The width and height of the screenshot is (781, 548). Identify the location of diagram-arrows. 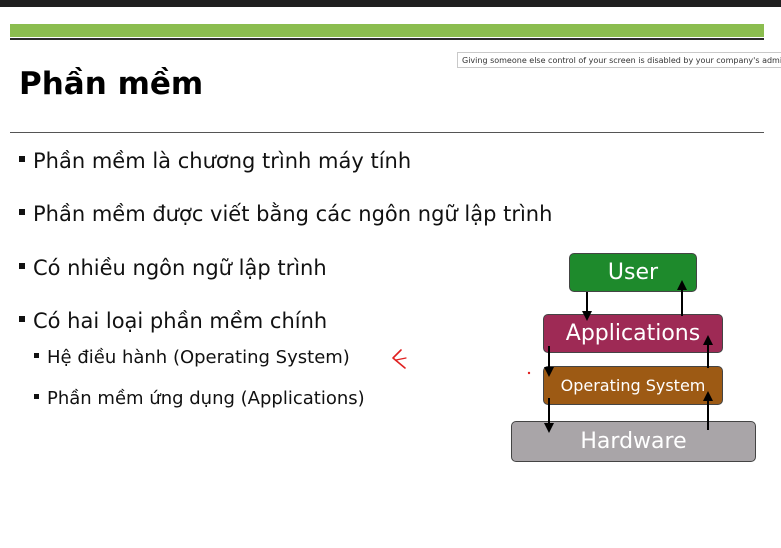
(552, 356).